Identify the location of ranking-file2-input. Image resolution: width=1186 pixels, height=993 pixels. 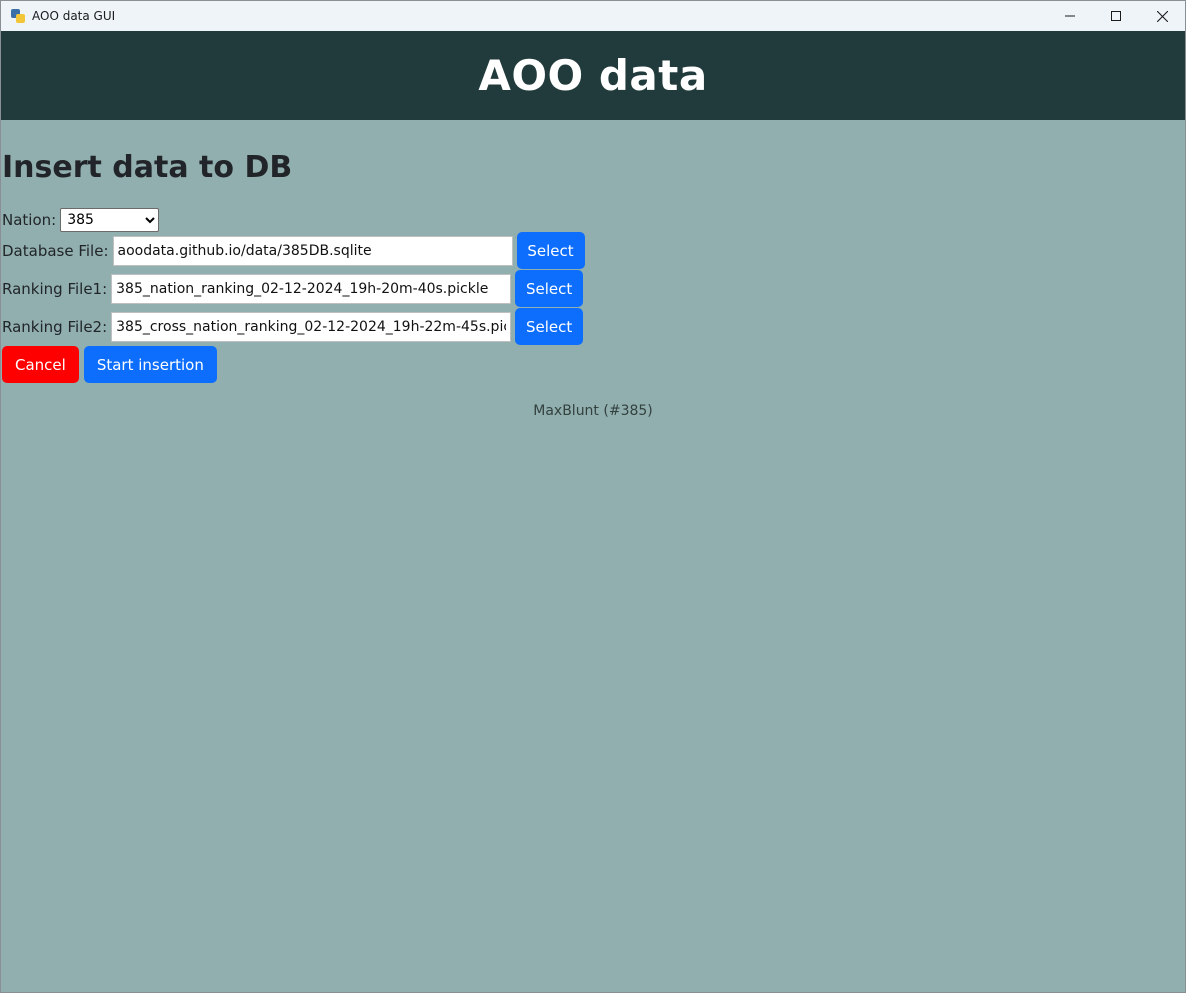
(311, 326).